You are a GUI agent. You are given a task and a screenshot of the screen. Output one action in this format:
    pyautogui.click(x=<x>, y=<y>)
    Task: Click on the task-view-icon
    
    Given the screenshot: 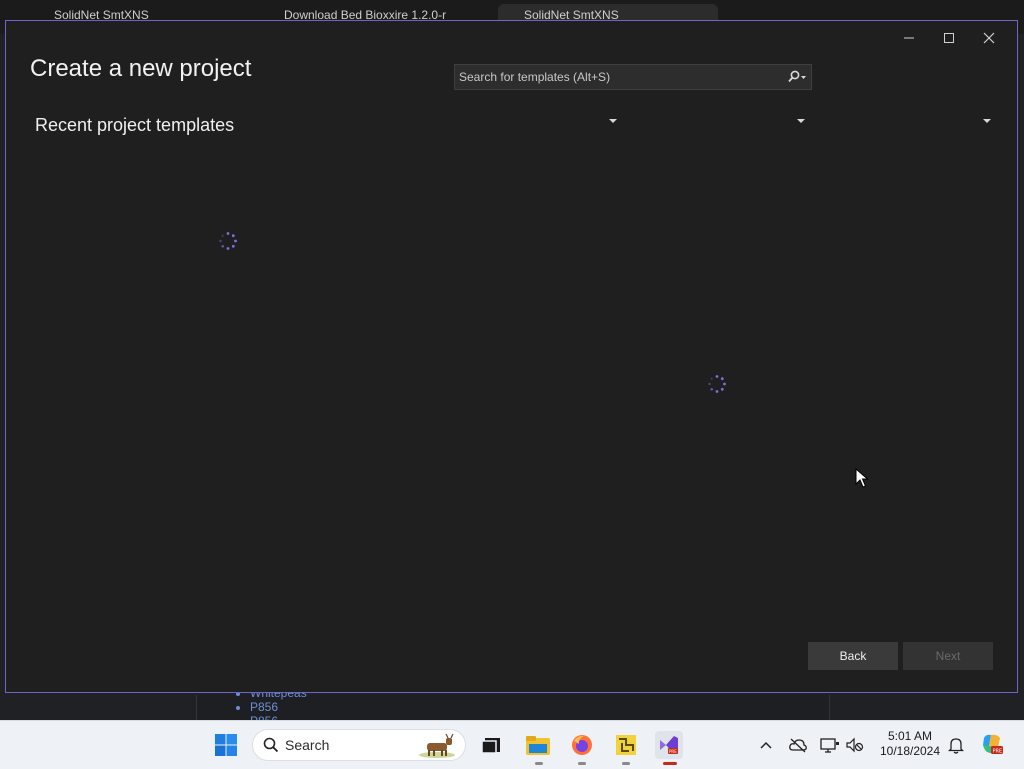 What is the action you would take?
    pyautogui.click(x=491, y=745)
    